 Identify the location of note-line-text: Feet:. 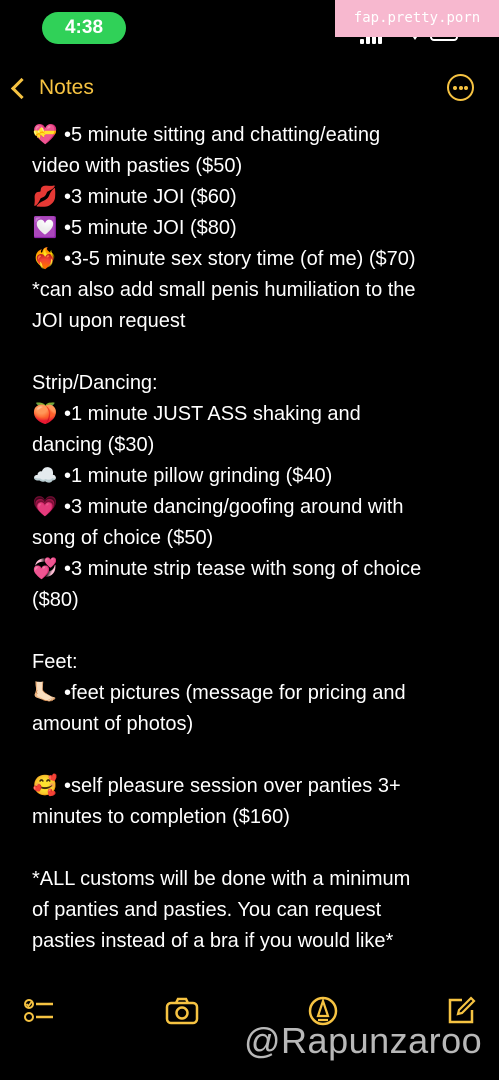
(55, 662).